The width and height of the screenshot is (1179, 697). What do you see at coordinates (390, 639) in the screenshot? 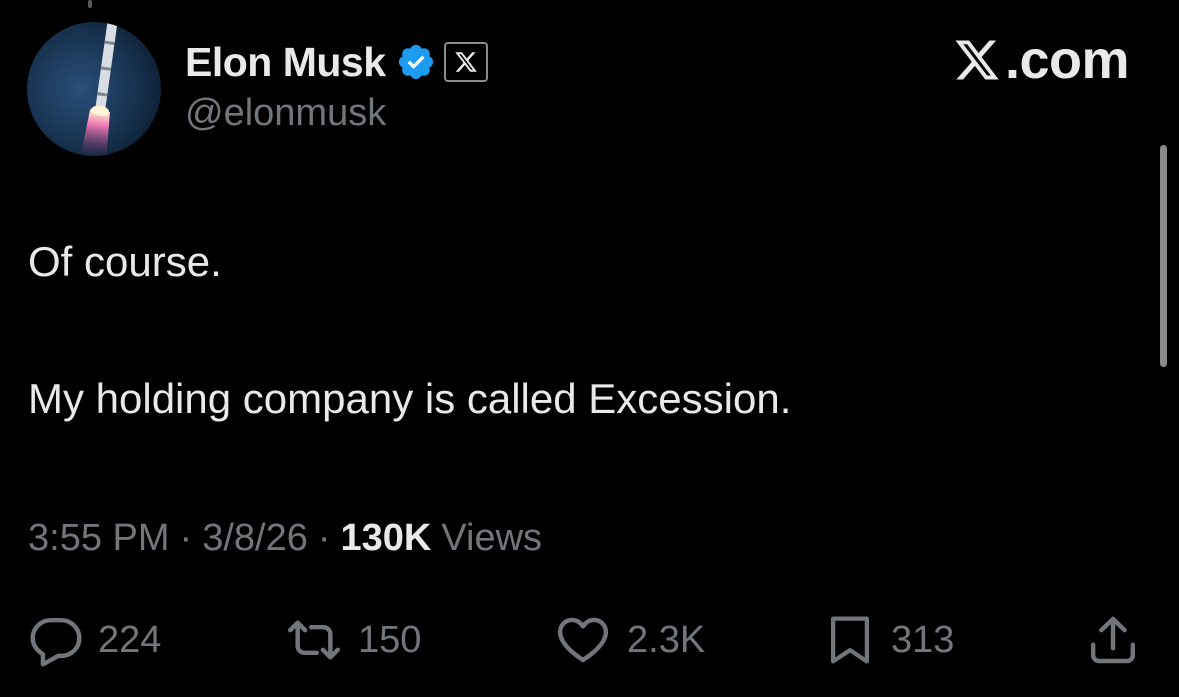
I see `retweet-count: 150` at bounding box center [390, 639].